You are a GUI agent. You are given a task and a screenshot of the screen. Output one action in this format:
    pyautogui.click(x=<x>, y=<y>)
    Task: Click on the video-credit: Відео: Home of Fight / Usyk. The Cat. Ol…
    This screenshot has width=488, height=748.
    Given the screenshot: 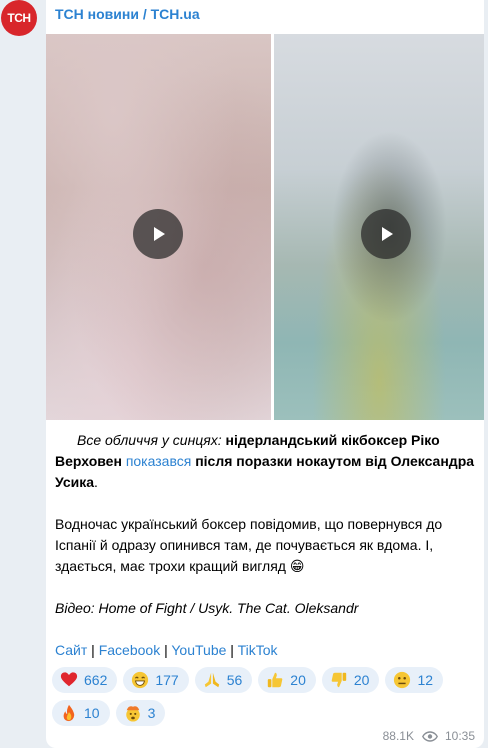 What is the action you would take?
    pyautogui.click(x=207, y=608)
    